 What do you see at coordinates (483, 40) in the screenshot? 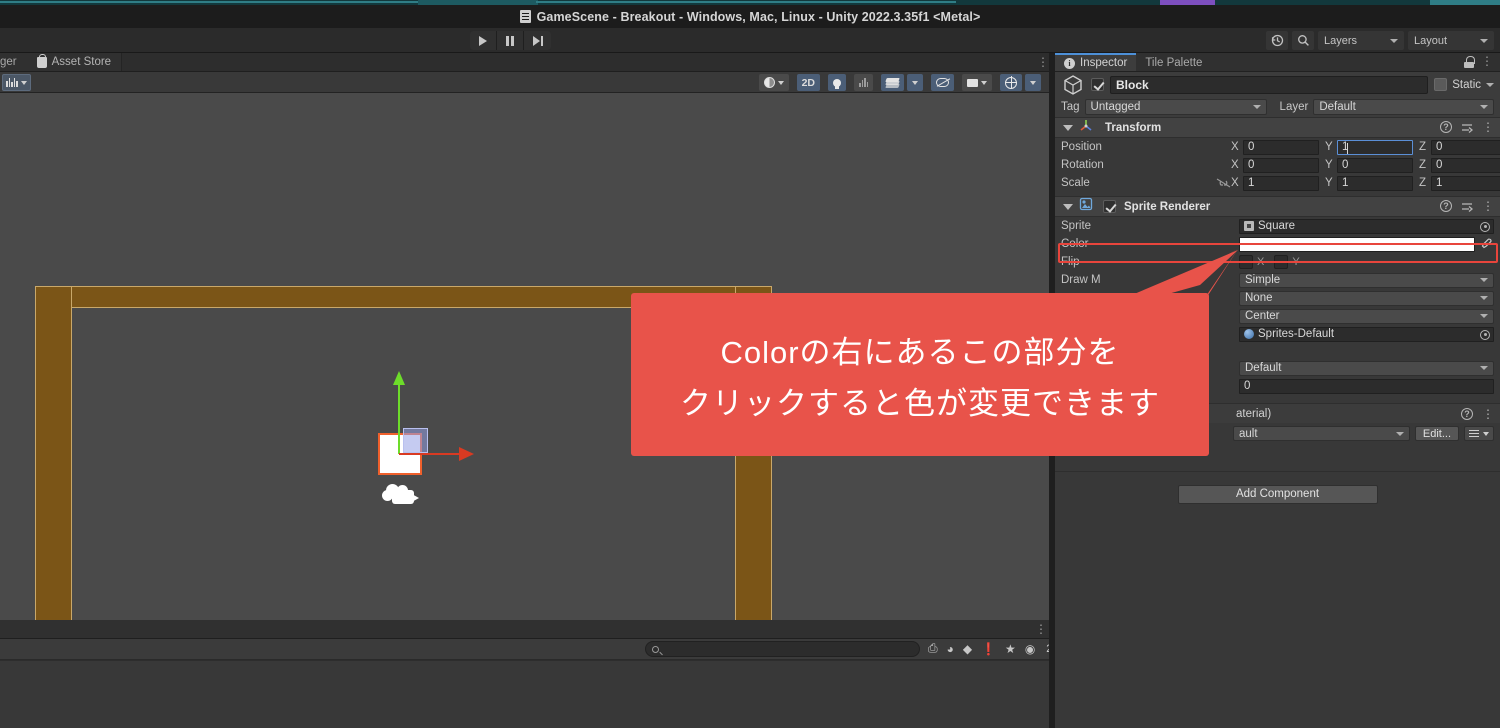
I see `play-button` at bounding box center [483, 40].